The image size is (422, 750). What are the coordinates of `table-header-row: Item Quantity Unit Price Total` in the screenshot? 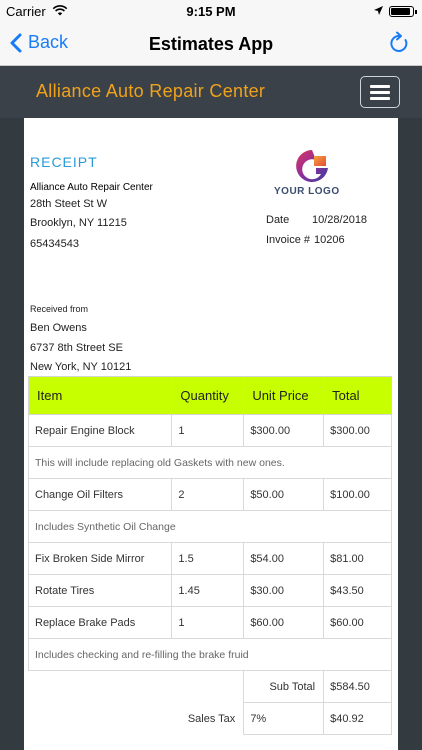 It's located at (209, 395).